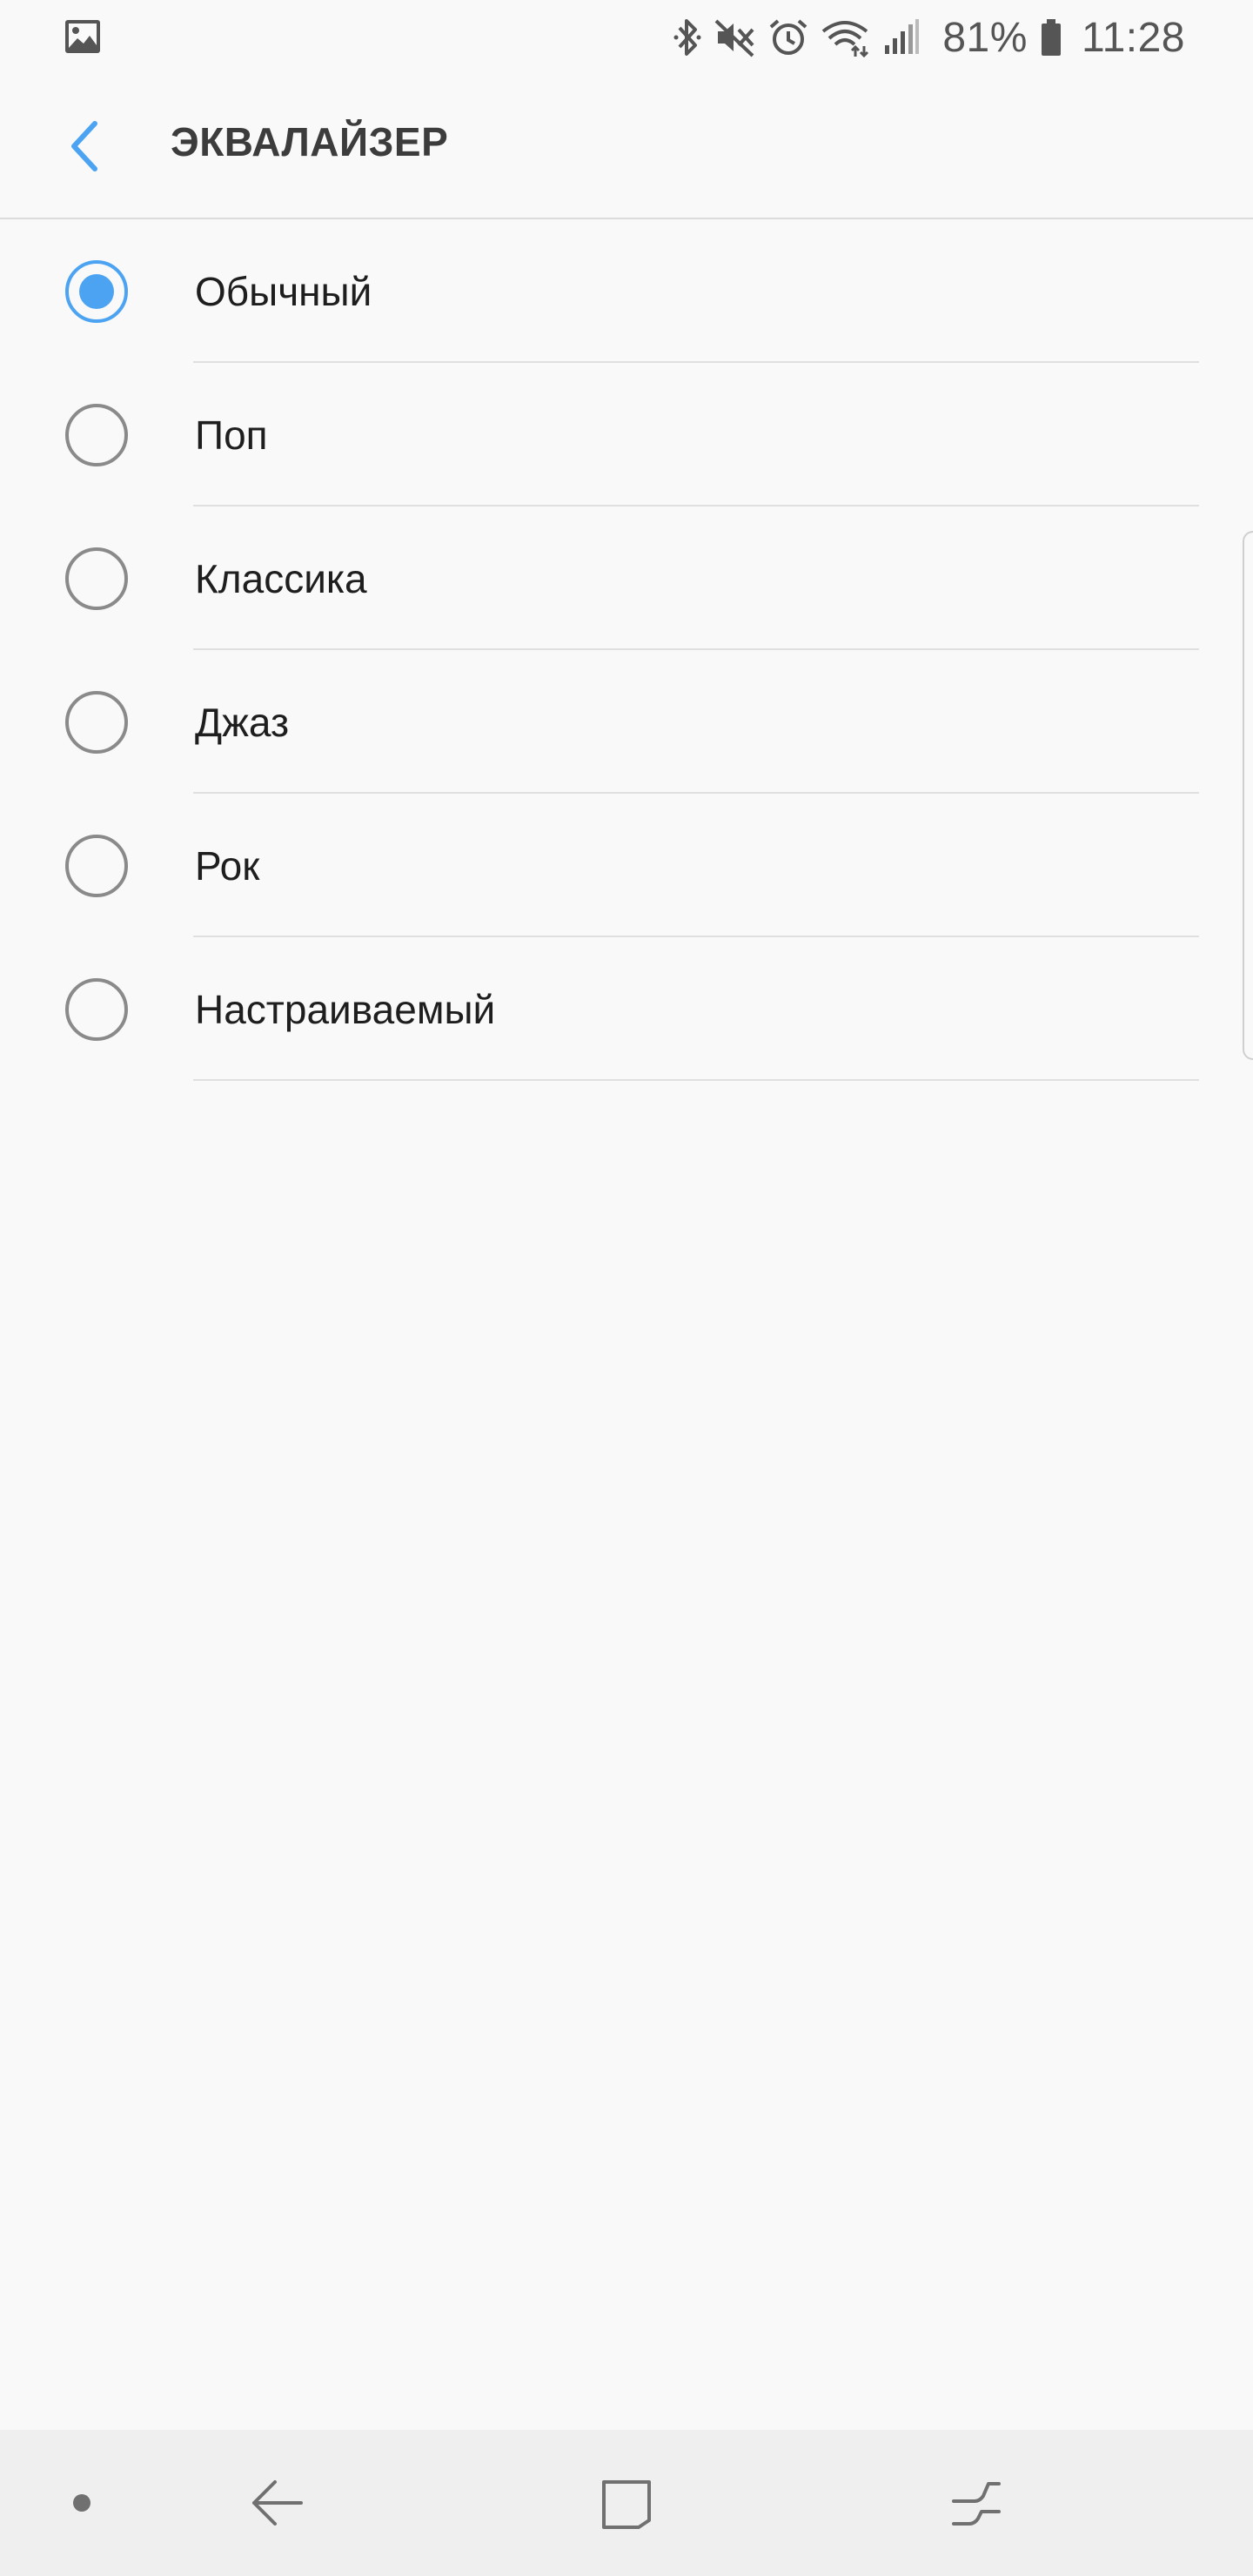 This screenshot has width=1253, height=2576. I want to click on option-label: Рок, so click(228, 866).